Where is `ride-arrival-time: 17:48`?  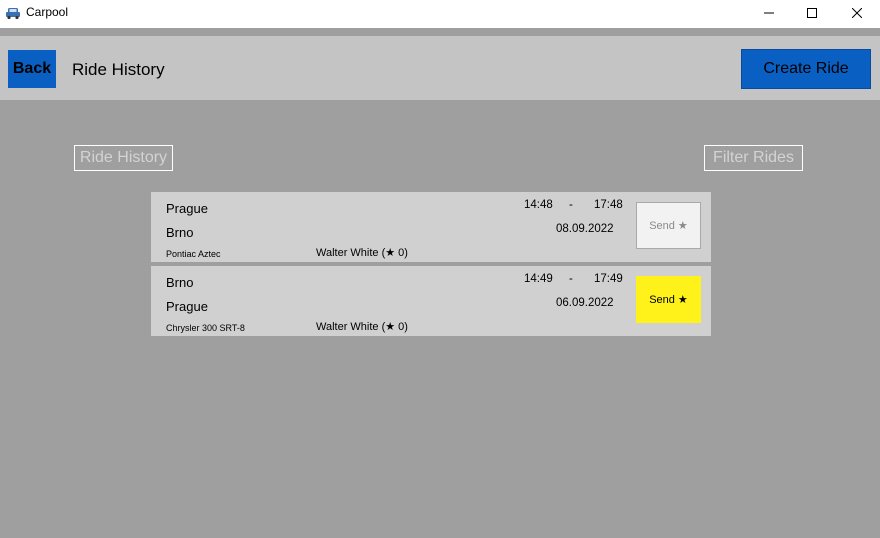 ride-arrival-time: 17:48 is located at coordinates (608, 205).